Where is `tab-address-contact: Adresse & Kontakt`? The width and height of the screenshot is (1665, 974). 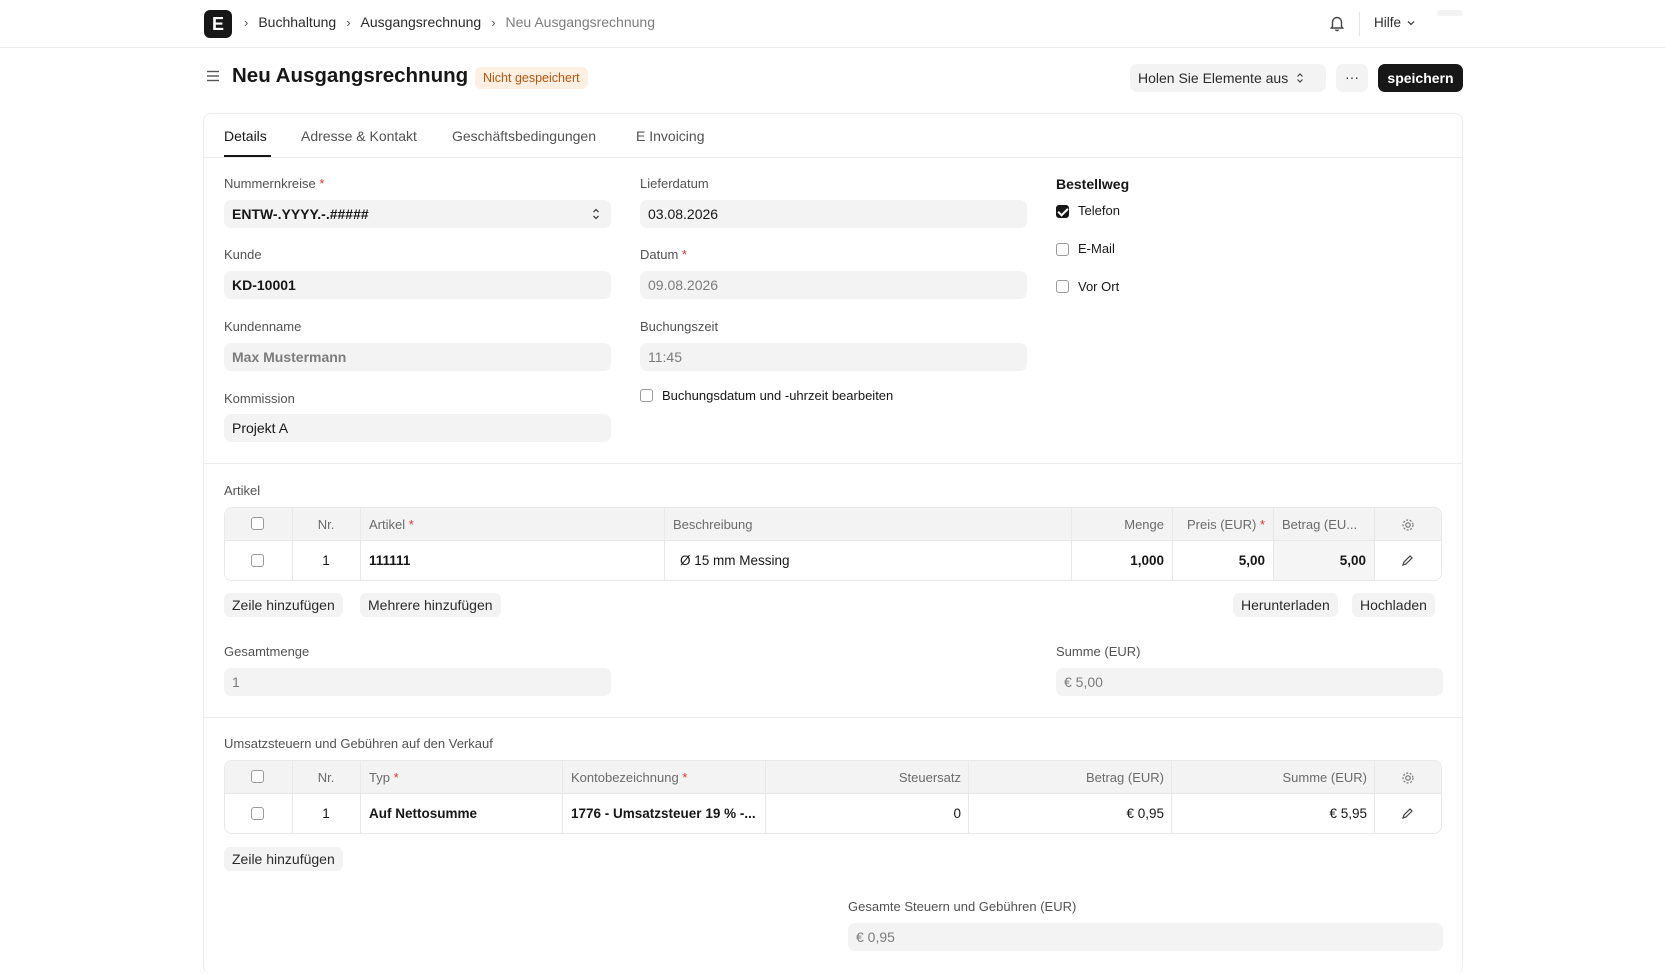
tab-address-contact: Adresse & Kontakt is located at coordinates (359, 136).